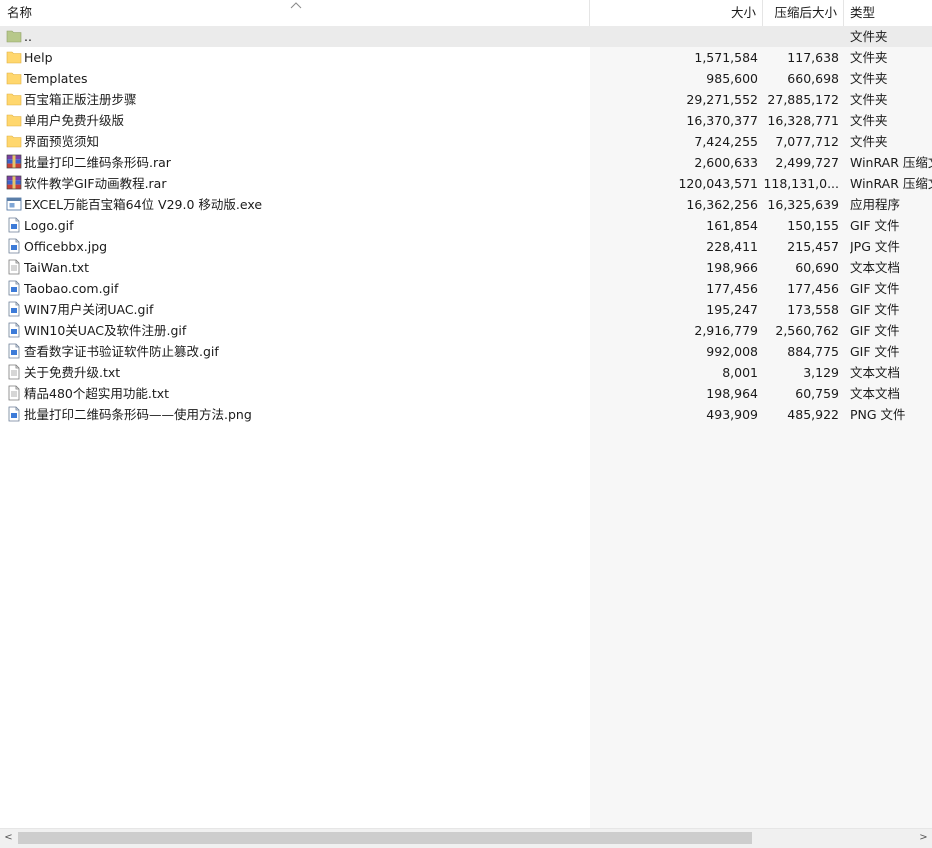 This screenshot has height=848, width=932. I want to click on scroll-left-arrow-icon: <, so click(8, 838).